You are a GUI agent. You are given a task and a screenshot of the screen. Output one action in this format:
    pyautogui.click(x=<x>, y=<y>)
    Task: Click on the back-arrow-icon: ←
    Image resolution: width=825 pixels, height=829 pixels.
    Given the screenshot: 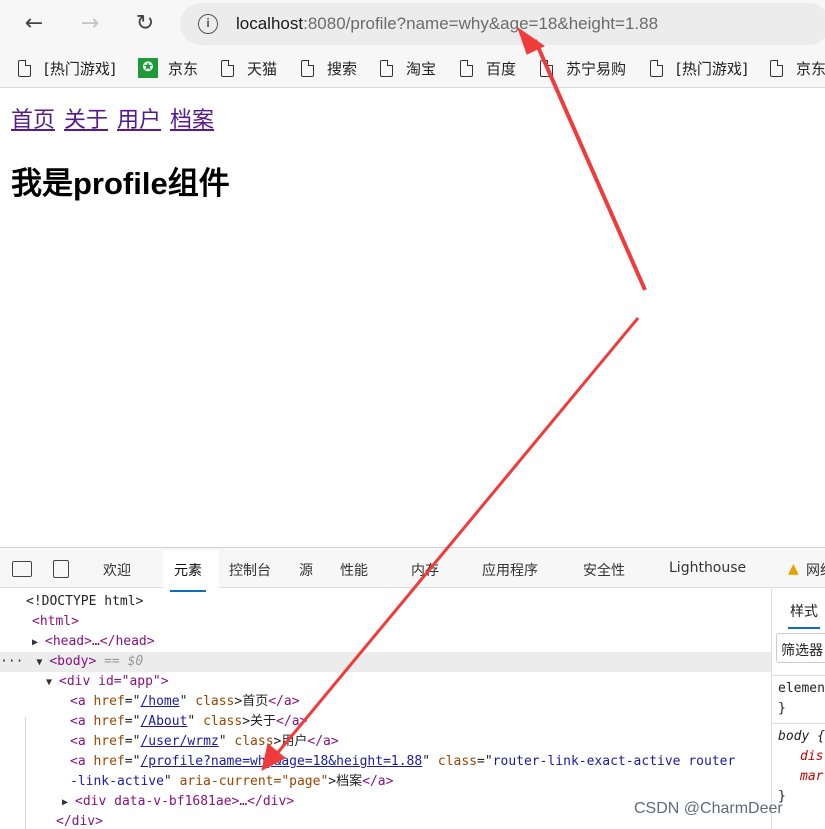 What is the action you would take?
    pyautogui.click(x=34, y=24)
    